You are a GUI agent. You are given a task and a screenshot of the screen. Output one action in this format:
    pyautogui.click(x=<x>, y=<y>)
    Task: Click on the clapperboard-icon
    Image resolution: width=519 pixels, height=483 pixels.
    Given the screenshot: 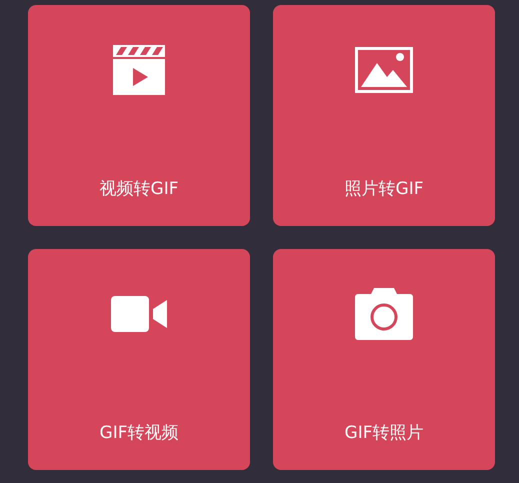 What is the action you would take?
    pyautogui.click(x=139, y=70)
    